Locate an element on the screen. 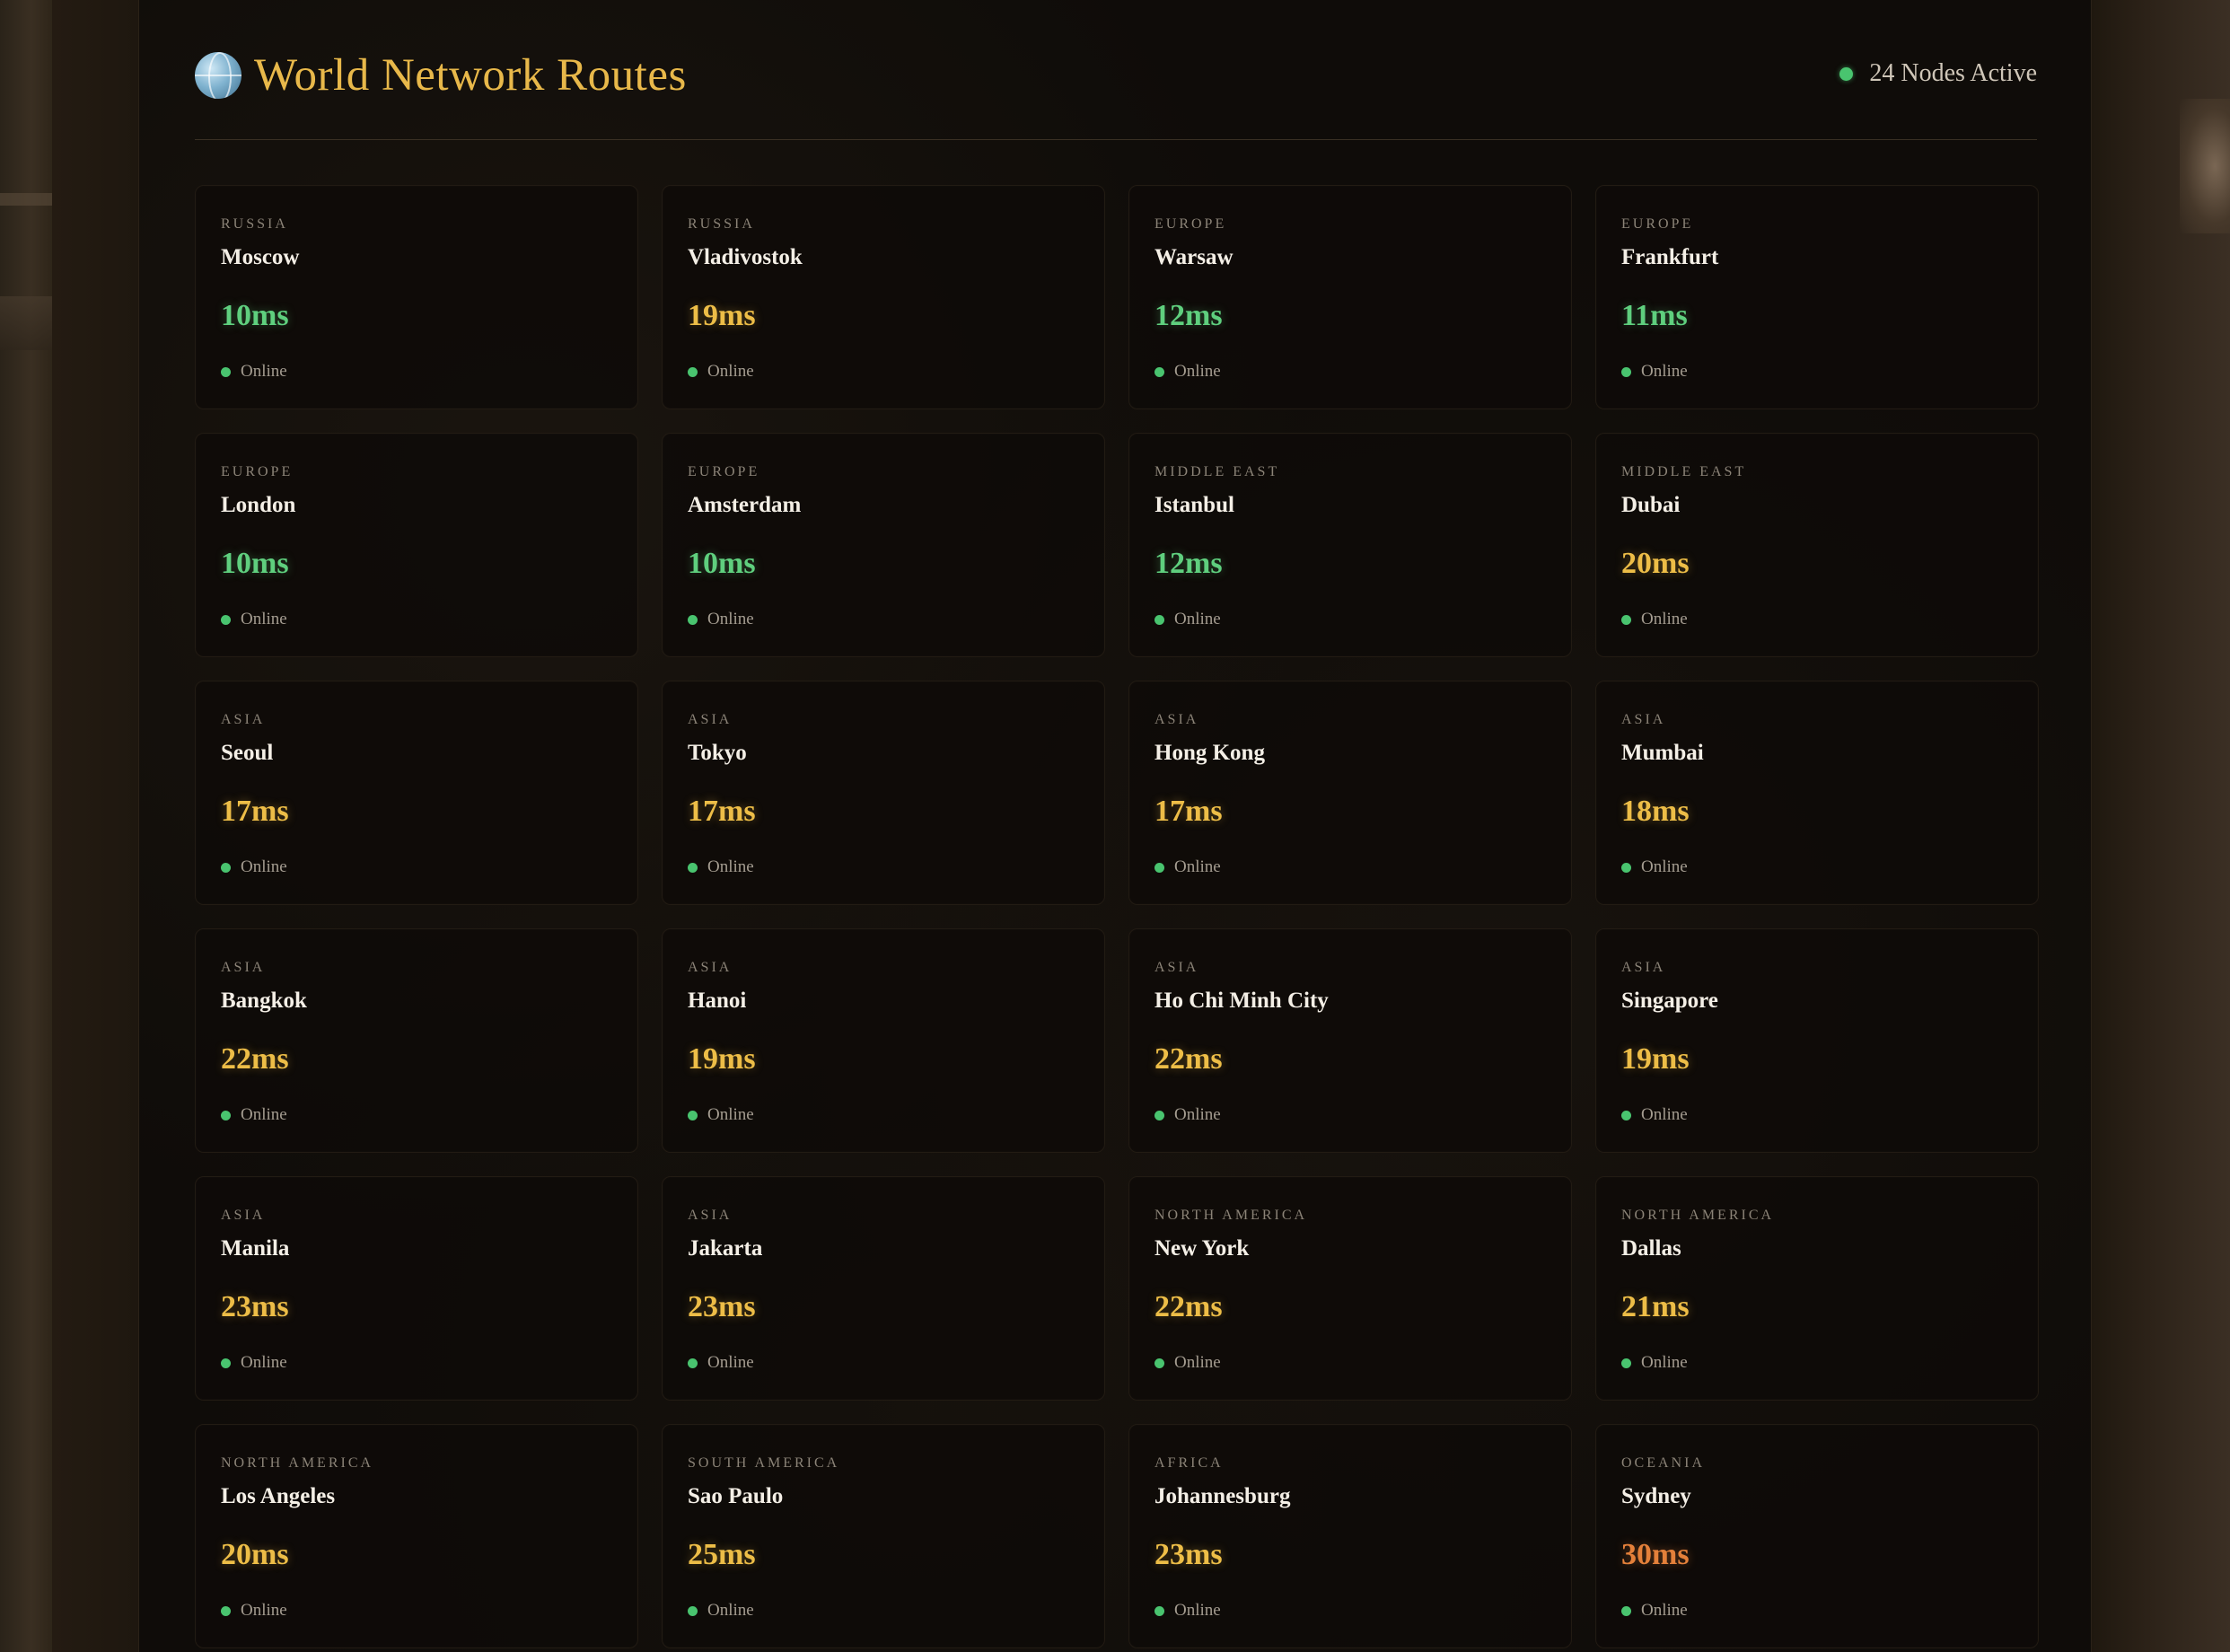 The image size is (2230, 1652). node-city: London is located at coordinates (258, 505).